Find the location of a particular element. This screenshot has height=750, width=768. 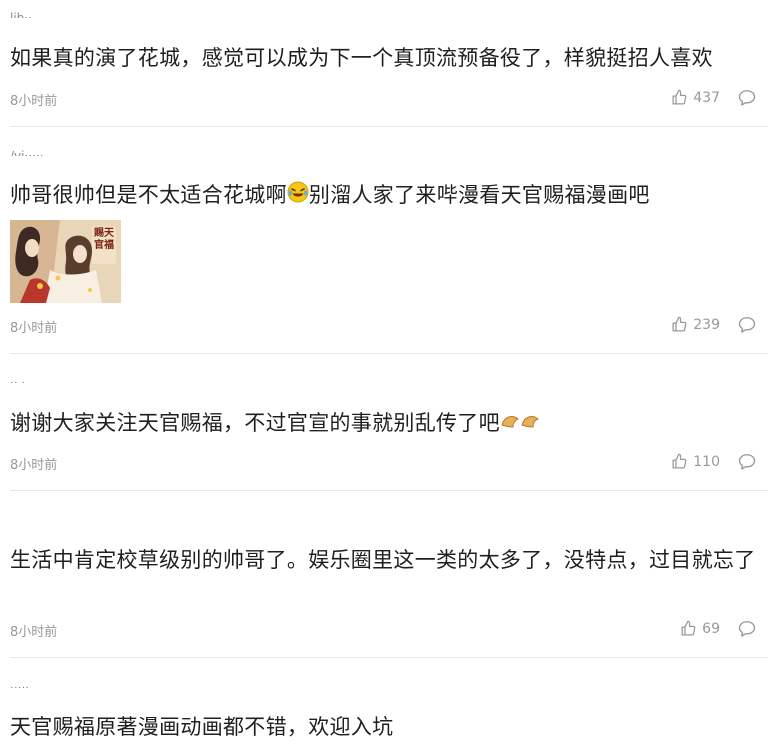

comment-username: /ⅴi····· is located at coordinates (27, 151).